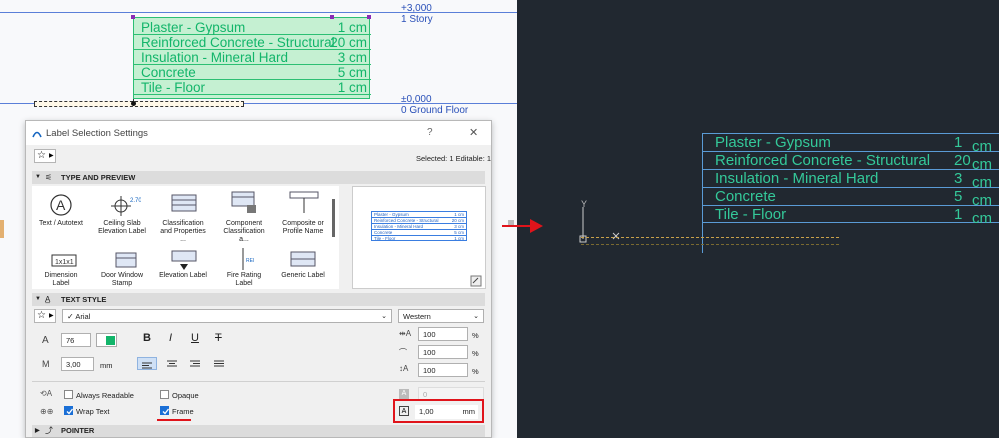 The image size is (999, 438). Describe the element at coordinates (106, 365) in the screenshot. I see `text-height-unit: mm` at that location.